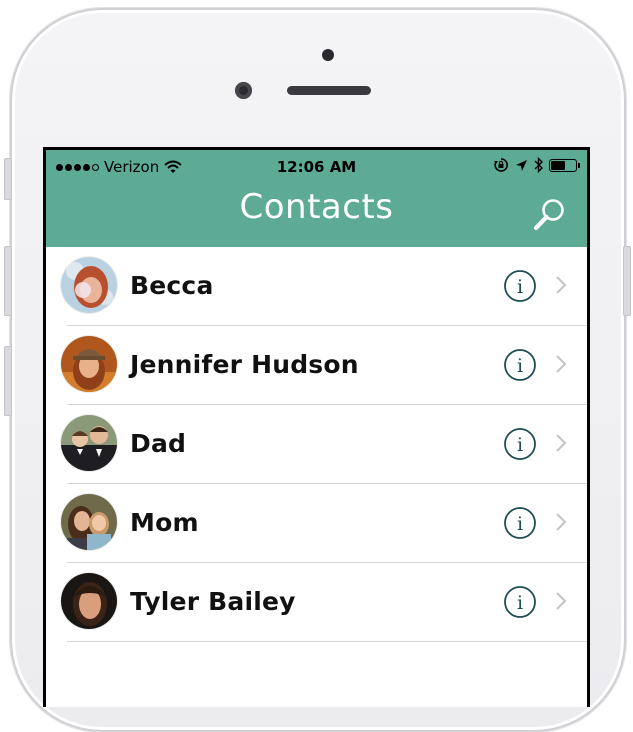  Describe the element at coordinates (172, 285) in the screenshot. I see `contact-name: Becca` at that location.